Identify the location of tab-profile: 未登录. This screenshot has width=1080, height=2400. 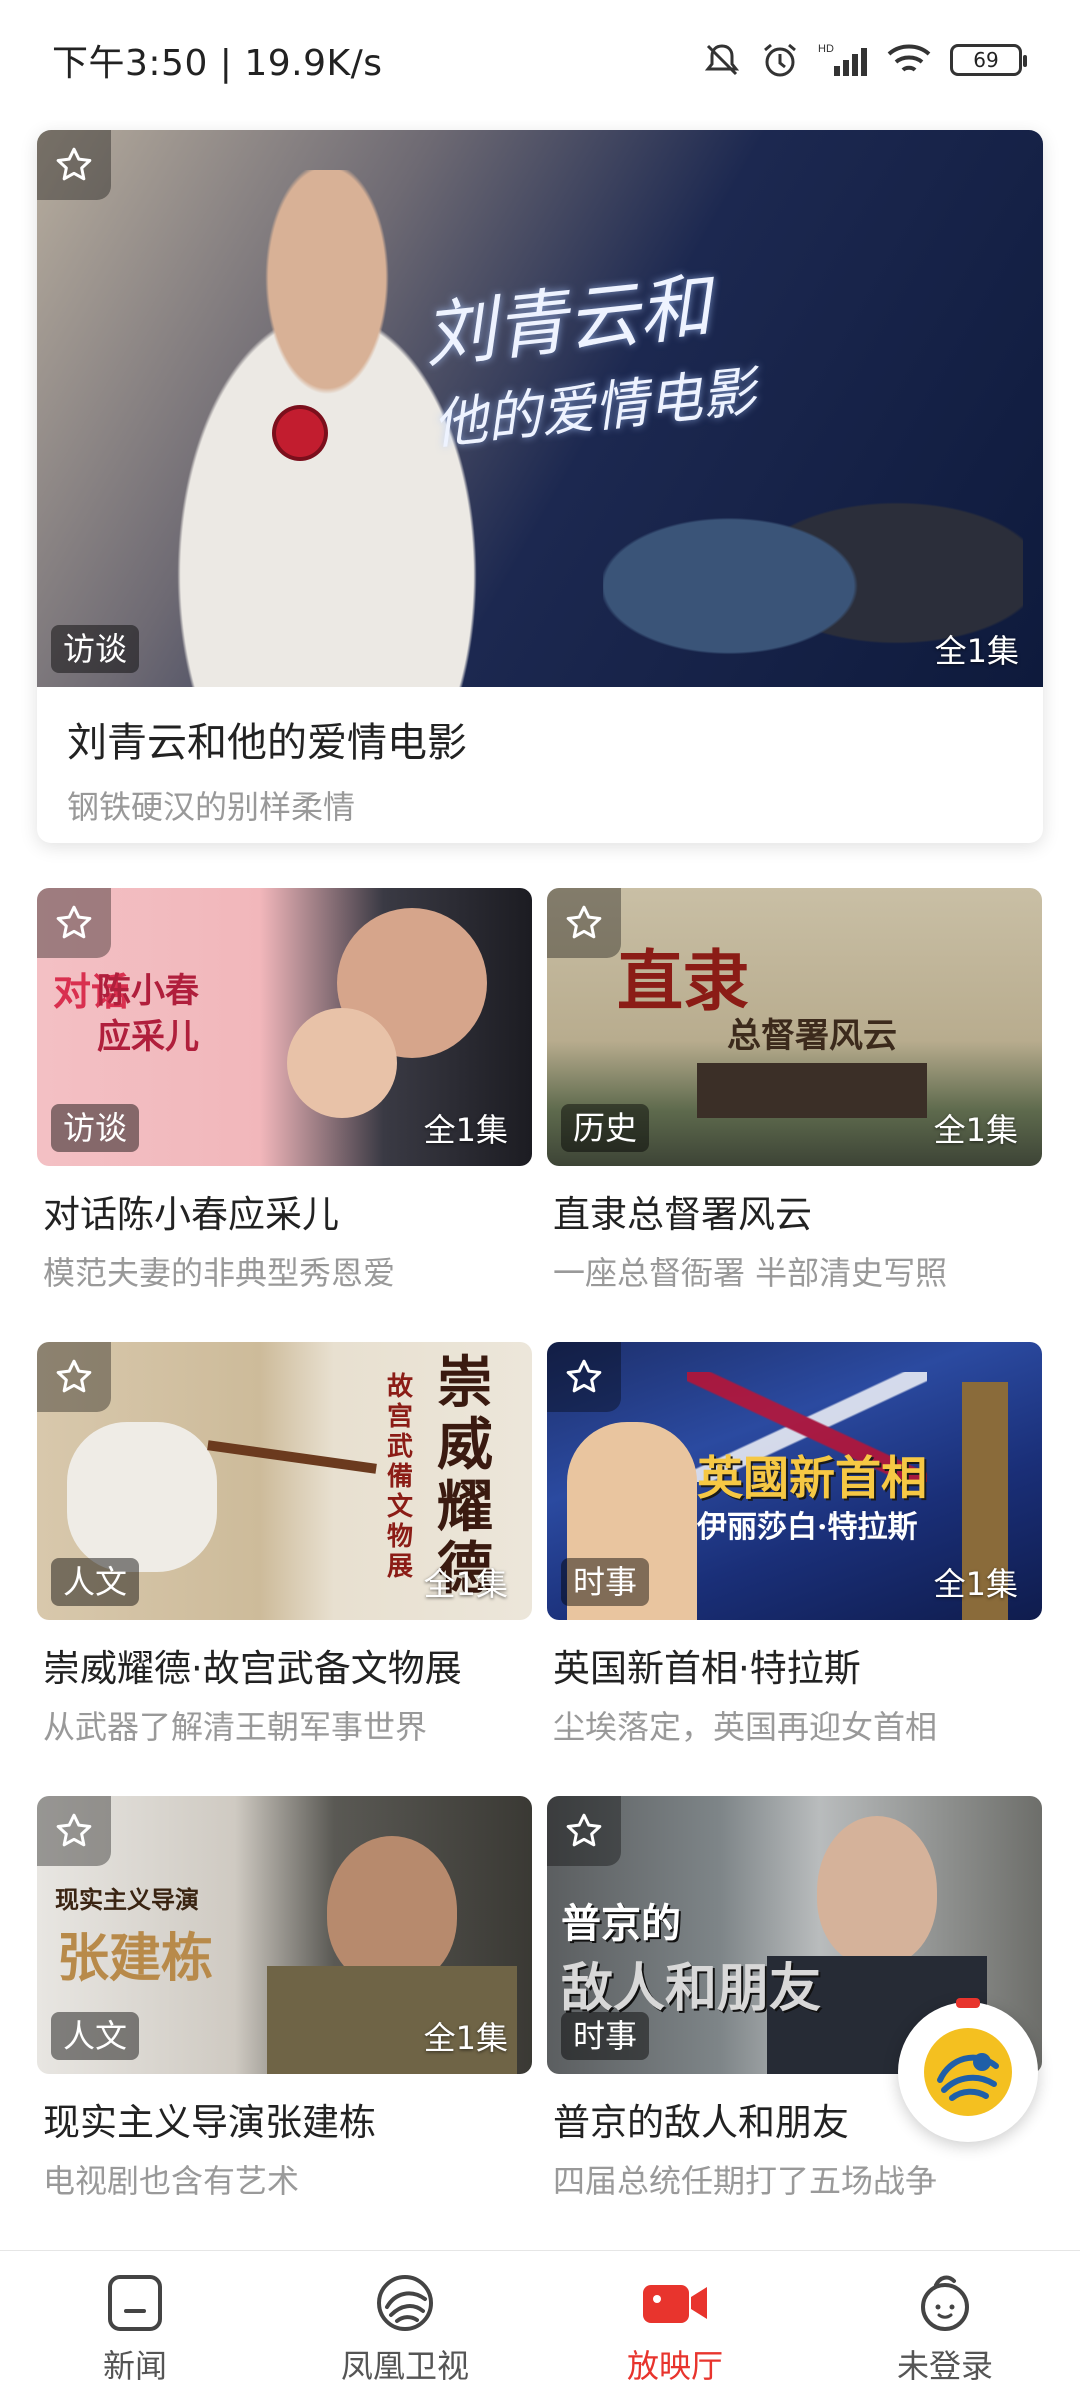
(945, 2325).